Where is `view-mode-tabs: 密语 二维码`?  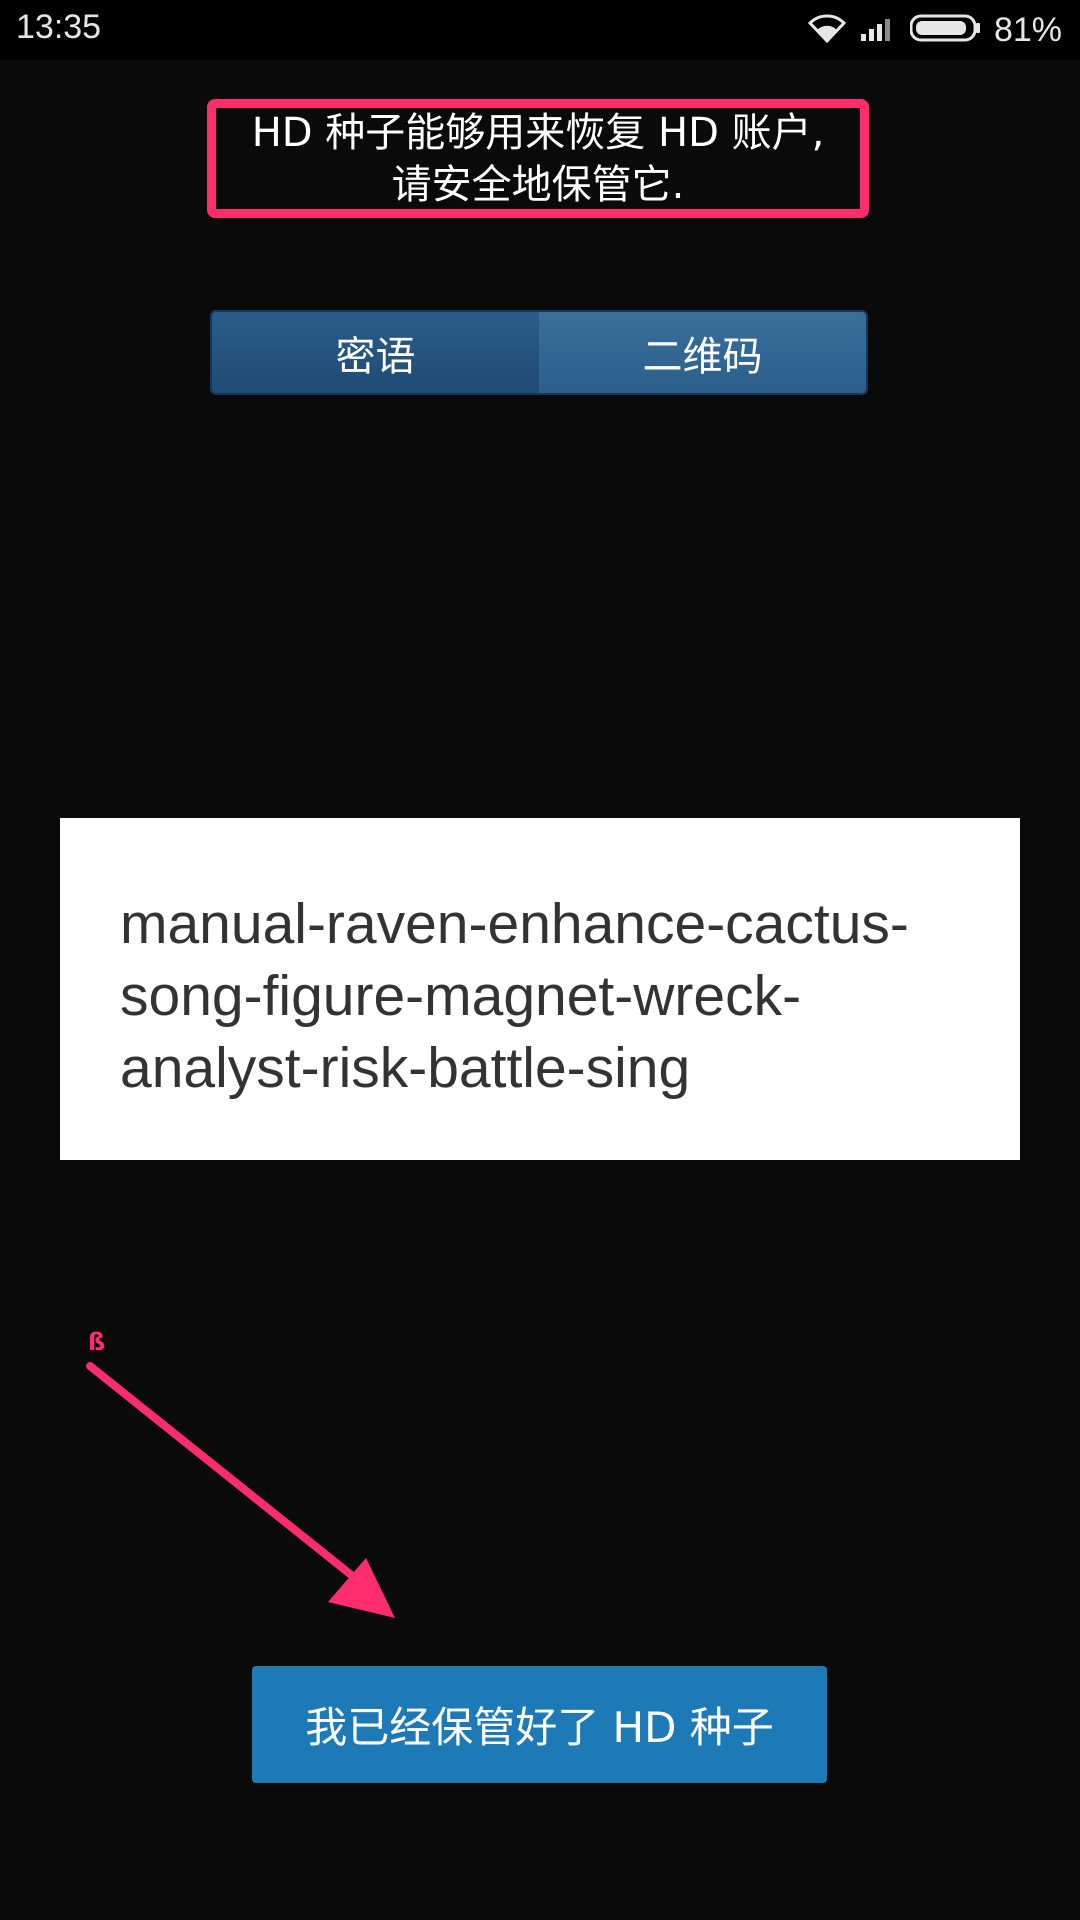
view-mode-tabs: 密语 二维码 is located at coordinates (539, 352).